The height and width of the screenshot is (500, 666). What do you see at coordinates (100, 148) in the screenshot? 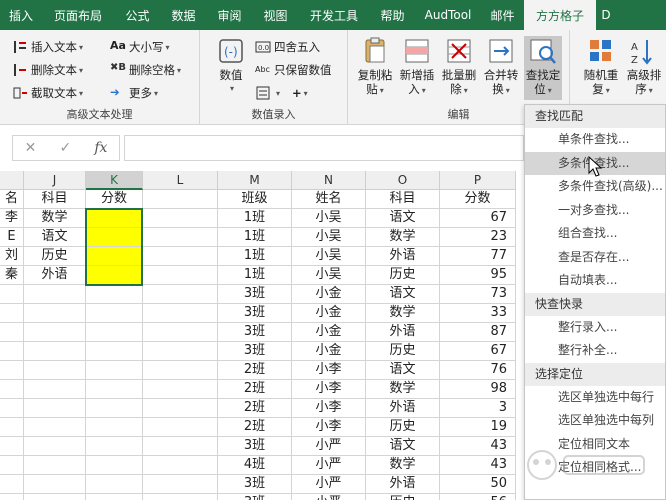
I see `fx-icon: fx` at bounding box center [100, 148].